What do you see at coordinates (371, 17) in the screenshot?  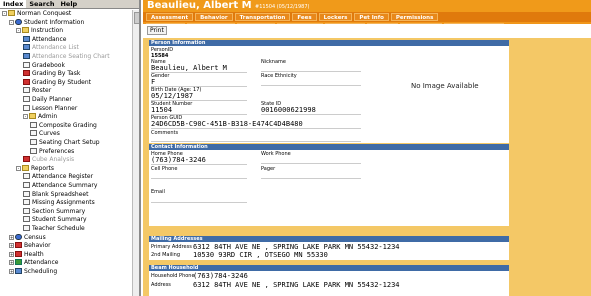 I see `tab-pet-info: Pet Info` at bounding box center [371, 17].